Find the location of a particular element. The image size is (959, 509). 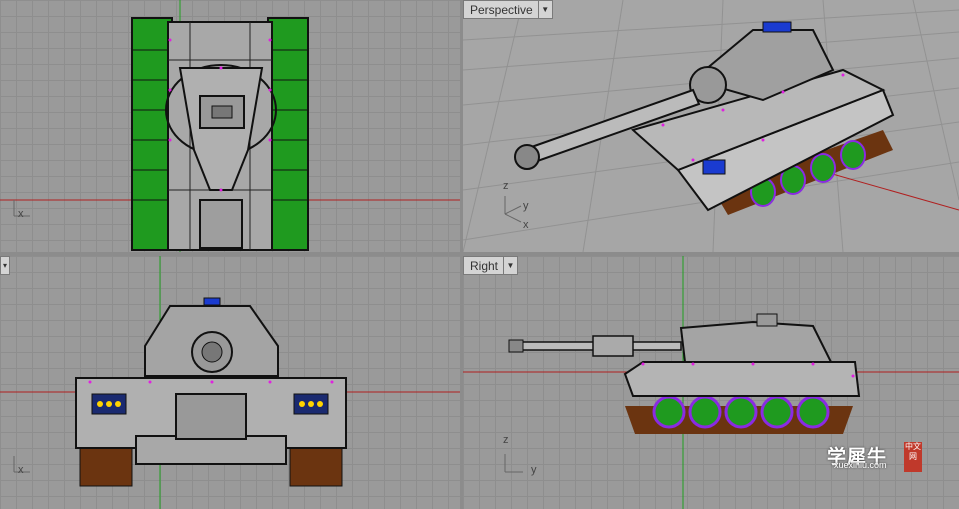

viewport-label-right: Right ▼ is located at coordinates (491, 265).